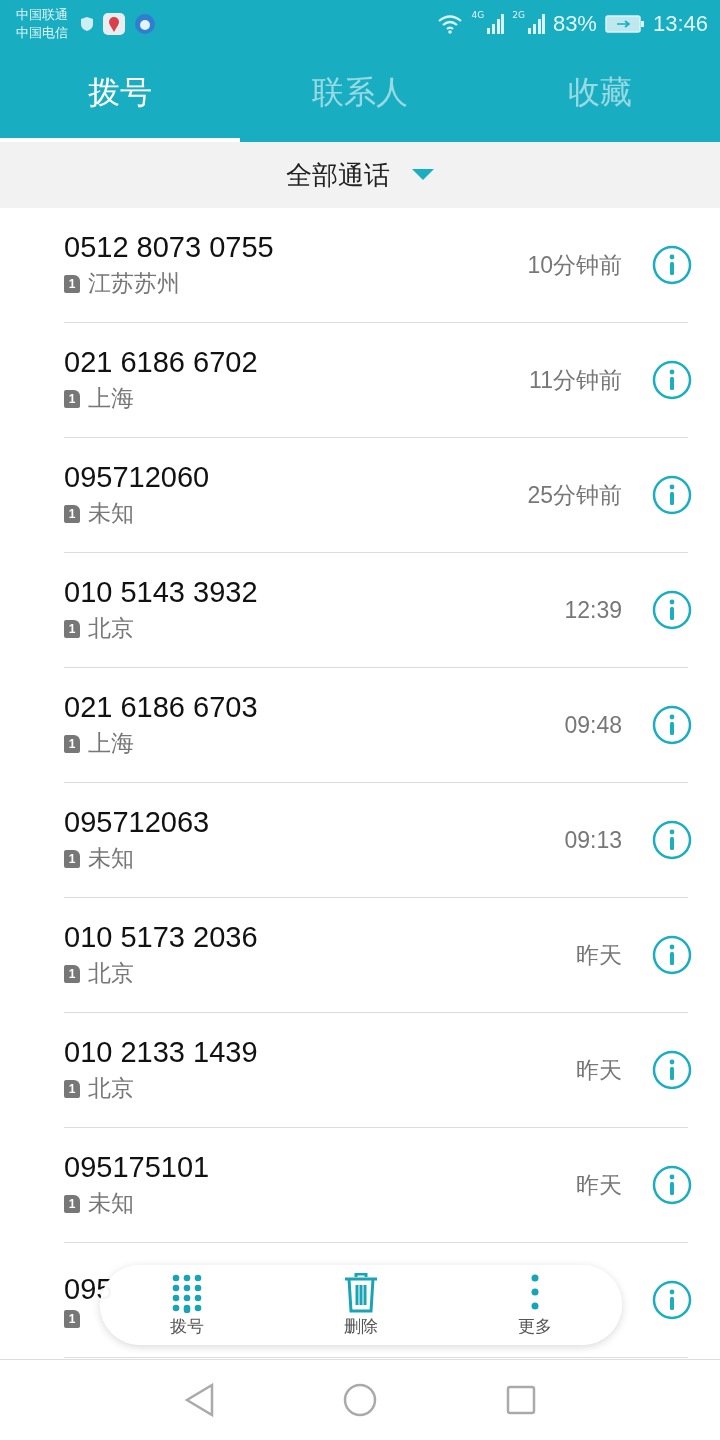  I want to click on battery-percent: 83%, so click(574, 24).